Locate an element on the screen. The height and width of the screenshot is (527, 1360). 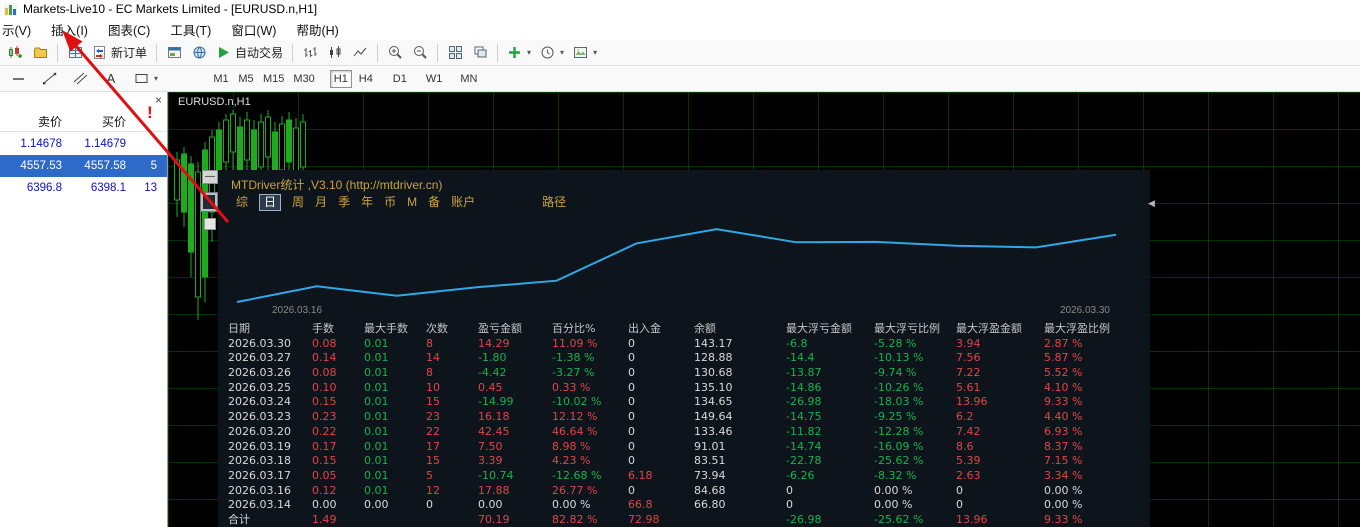
panel-tab-path: 路径 is located at coordinates (554, 202).